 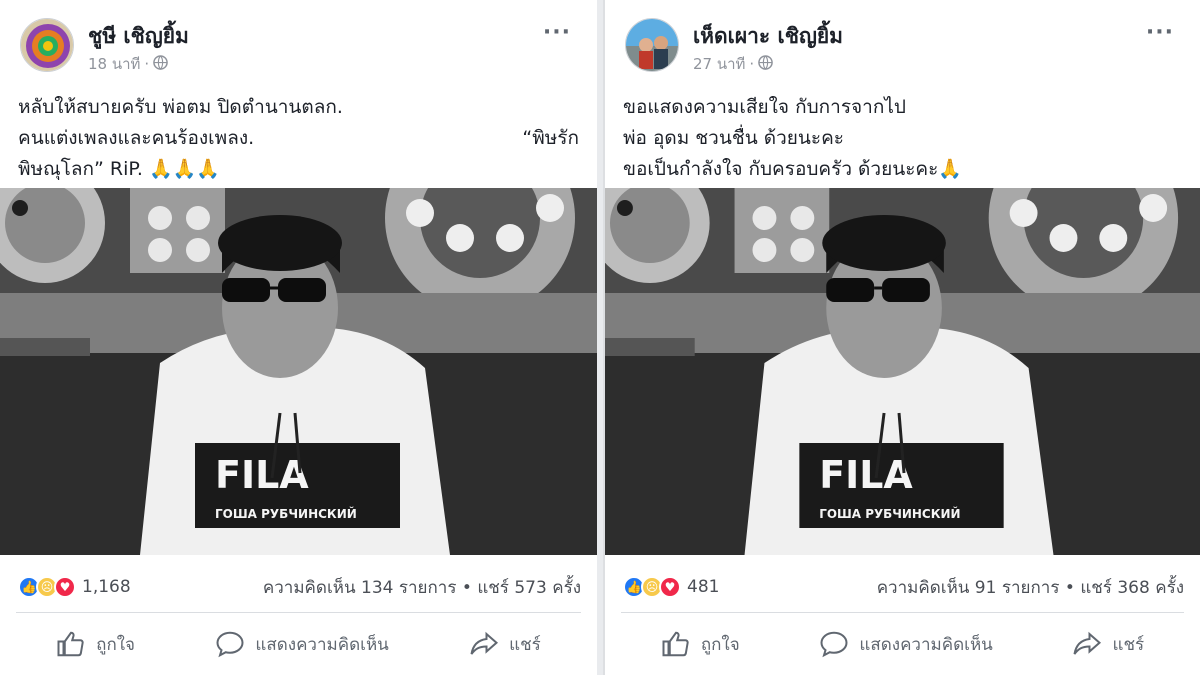 I want to click on share-count: แชร์ 368 ครั้ง, so click(x=1132, y=588).